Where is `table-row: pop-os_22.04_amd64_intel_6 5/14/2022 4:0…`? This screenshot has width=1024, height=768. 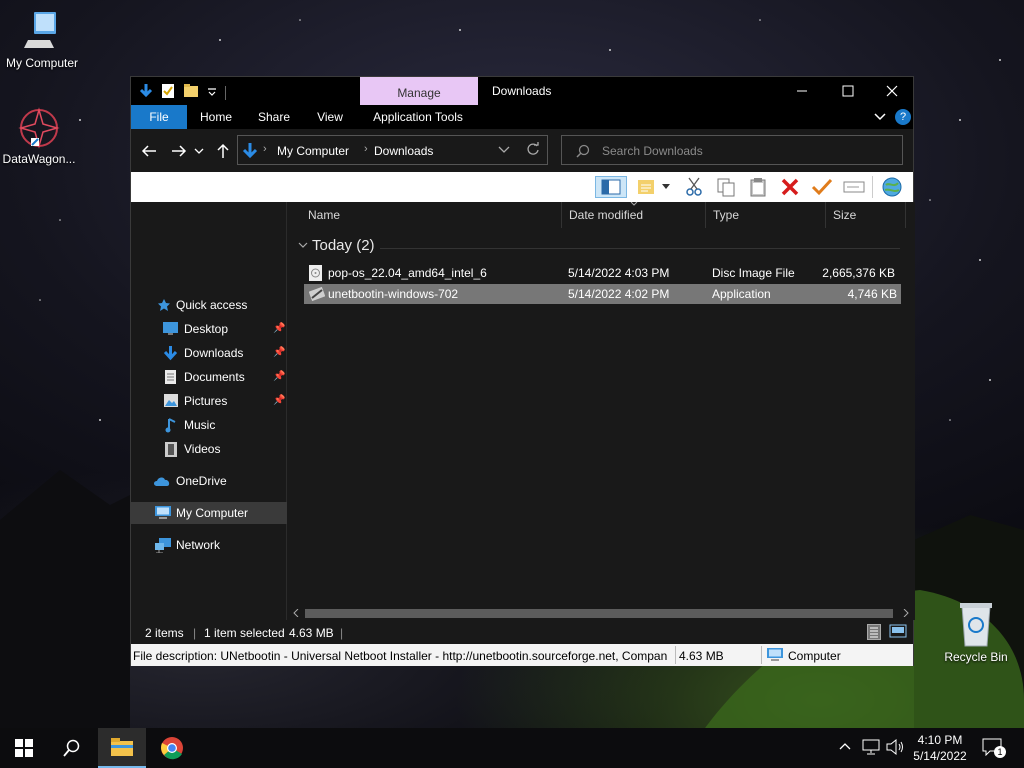 table-row: pop-os_22.04_amd64_intel_6 5/14/2022 4:0… is located at coordinates (602, 273).